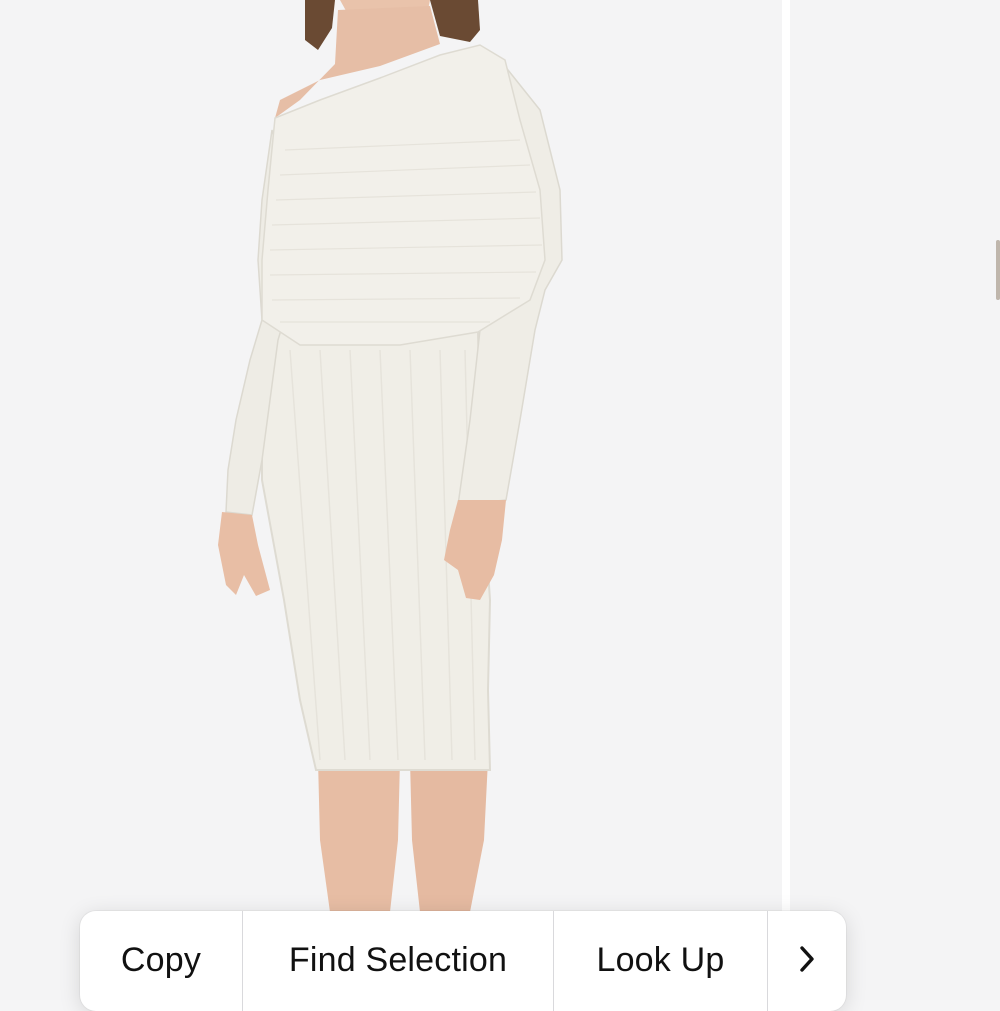 The height and width of the screenshot is (1011, 1000). I want to click on text-edit-menu: Copy Find Selection Look Up, so click(463, 961).